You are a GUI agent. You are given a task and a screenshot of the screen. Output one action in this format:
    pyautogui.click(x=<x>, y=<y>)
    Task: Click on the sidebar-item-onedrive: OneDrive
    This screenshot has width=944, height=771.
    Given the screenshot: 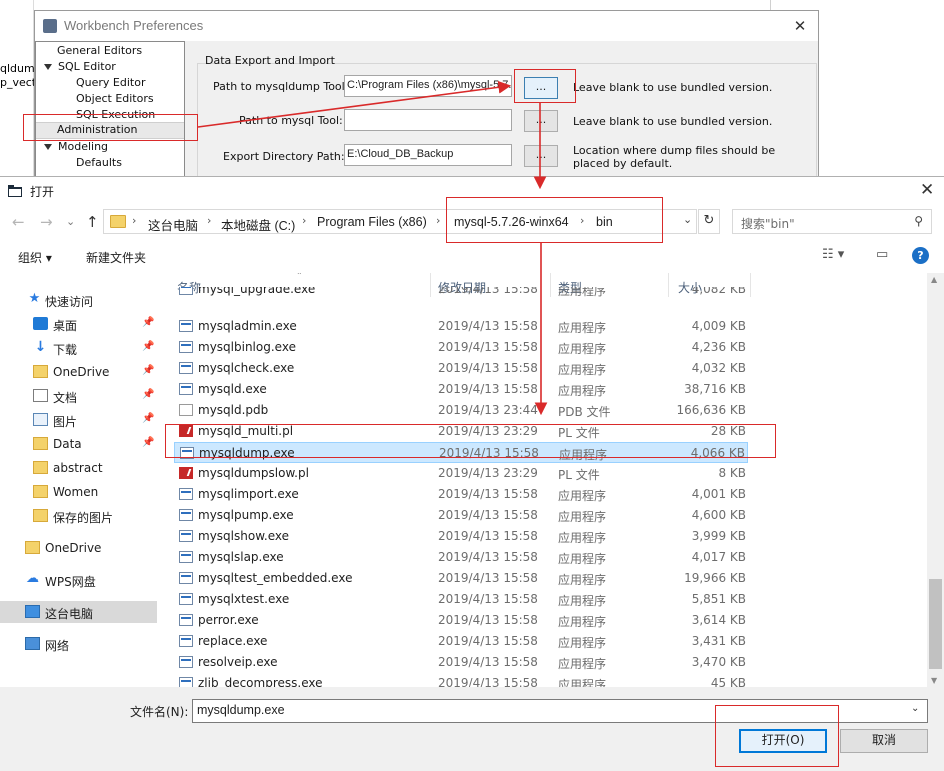 What is the action you would take?
    pyautogui.click(x=78, y=548)
    